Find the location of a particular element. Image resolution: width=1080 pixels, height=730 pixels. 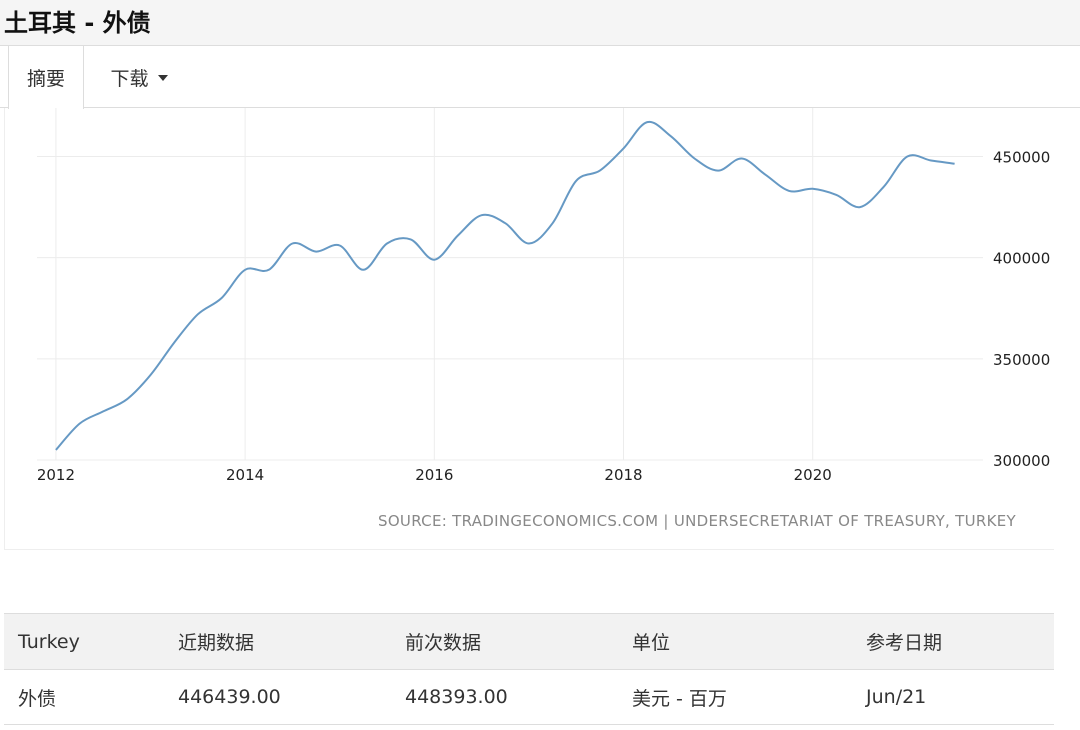

tab-download: 下载 is located at coordinates (139, 77).